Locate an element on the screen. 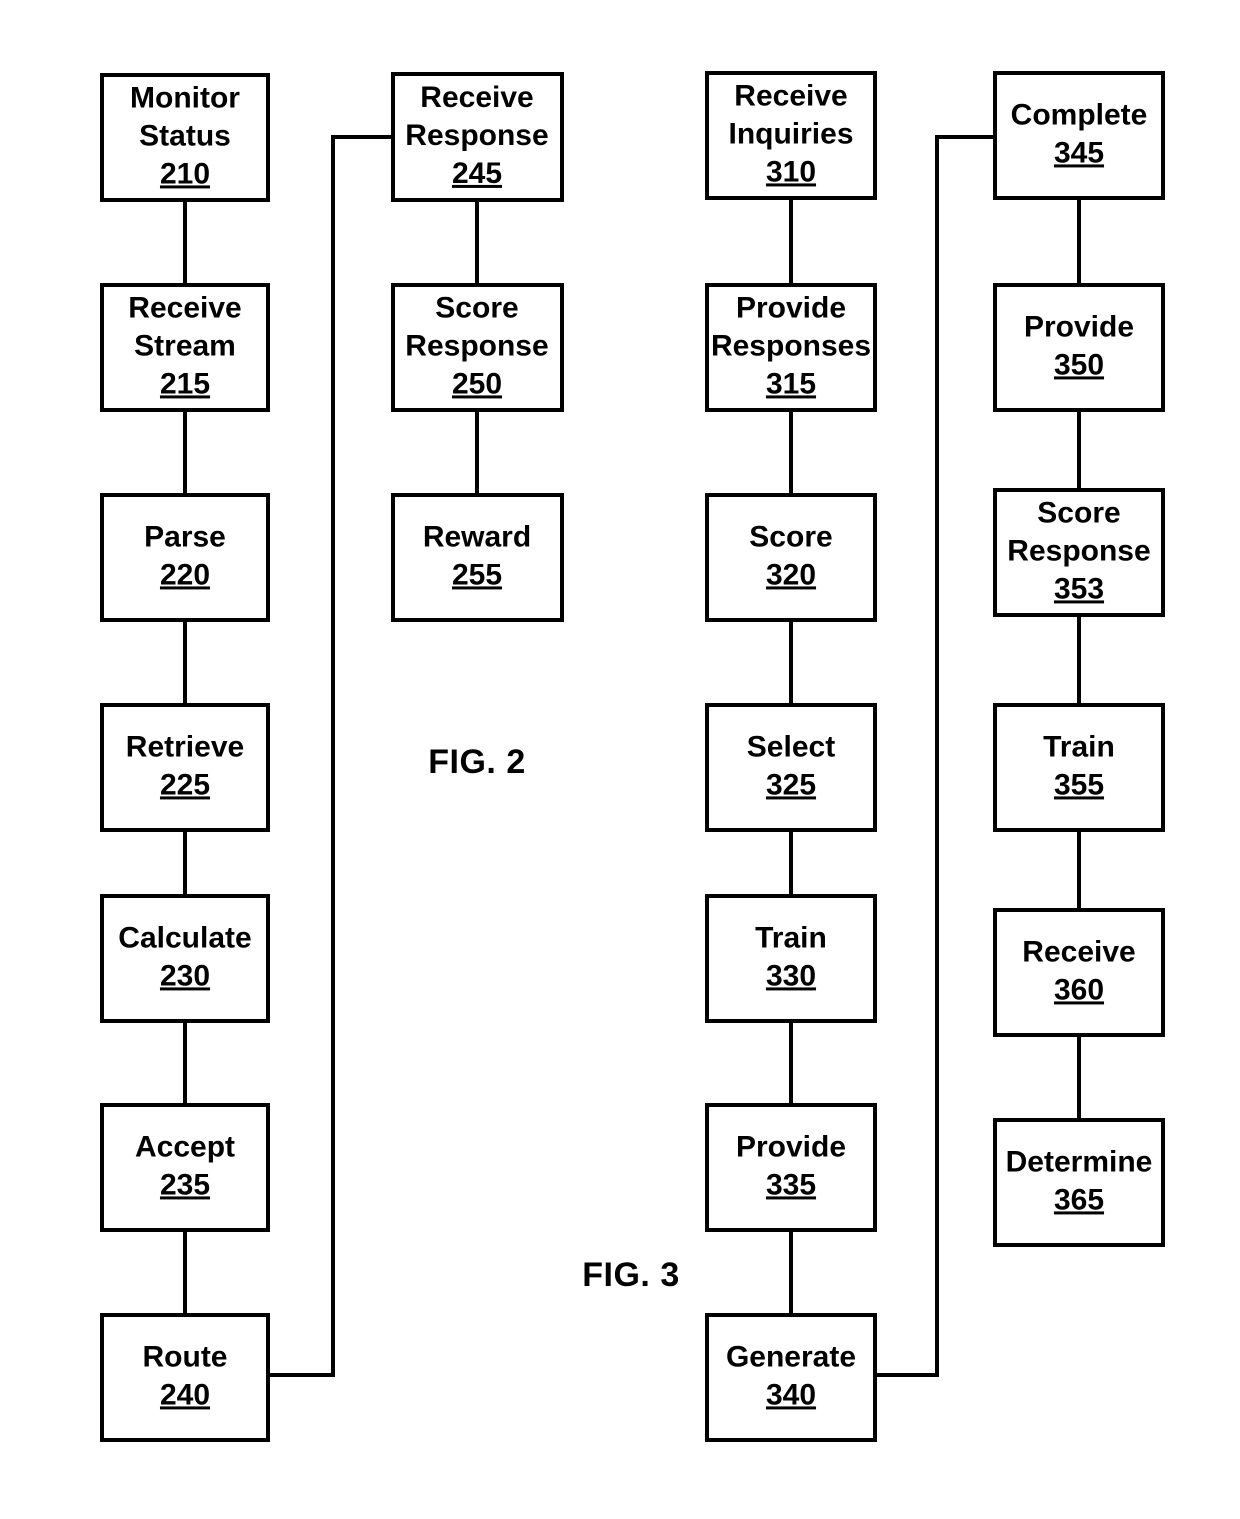  flowchart-node: Provide Responses 315 is located at coordinates (791, 347).